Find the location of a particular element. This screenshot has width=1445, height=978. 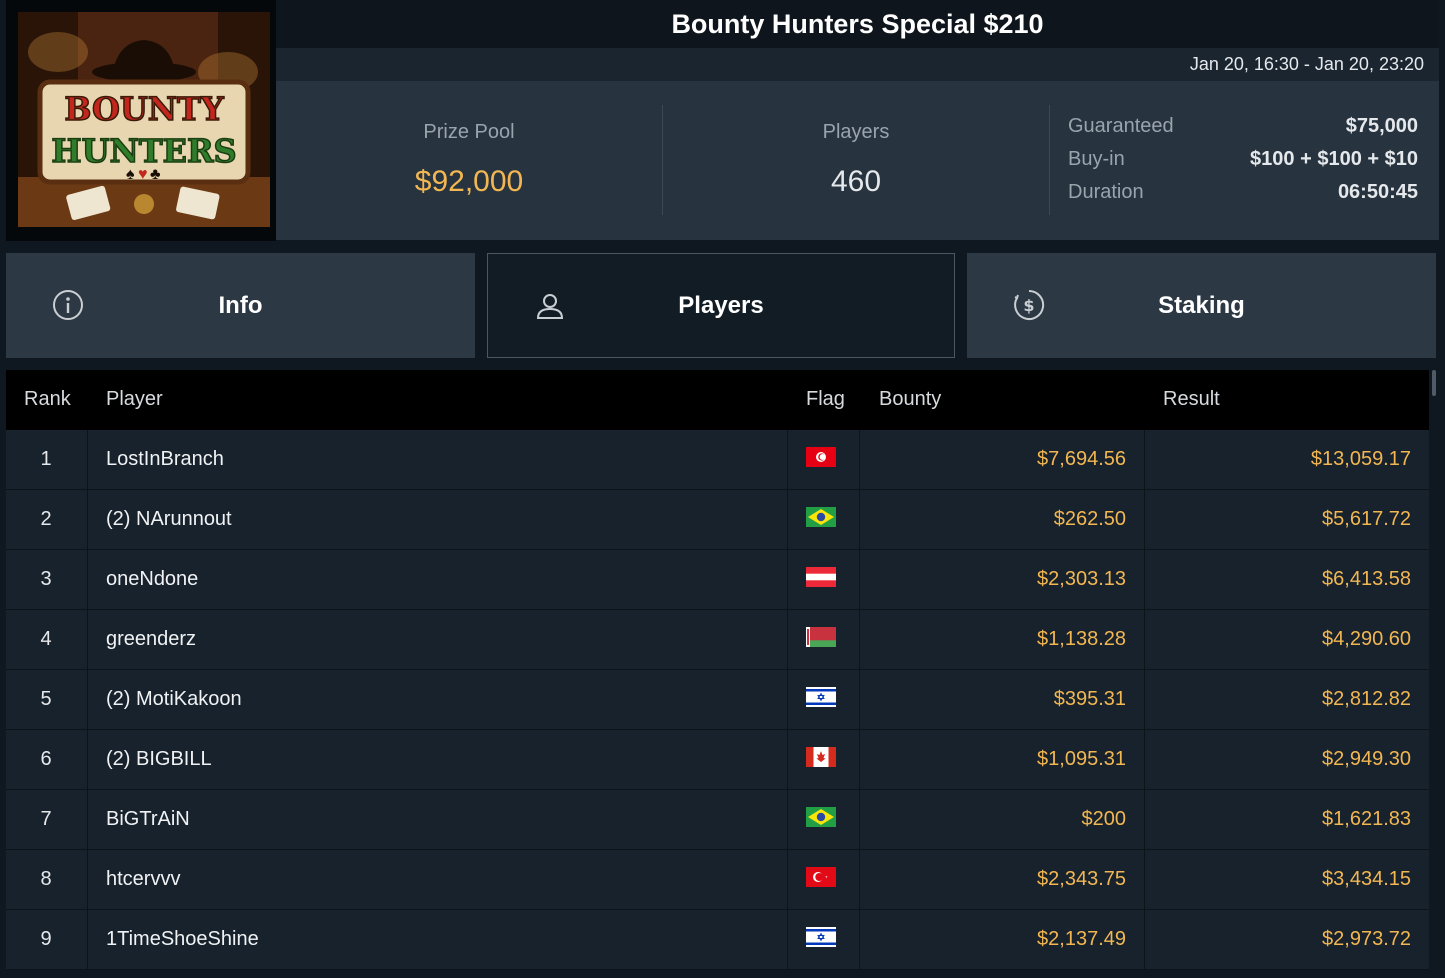

rank-cell: 5 is located at coordinates (46, 699).